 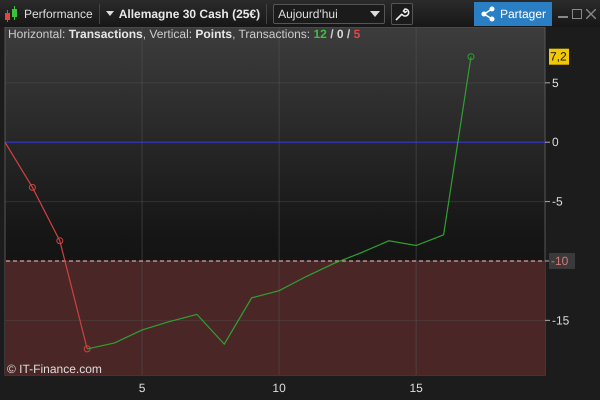 I want to click on y-axis-label: -5, so click(x=557, y=201).